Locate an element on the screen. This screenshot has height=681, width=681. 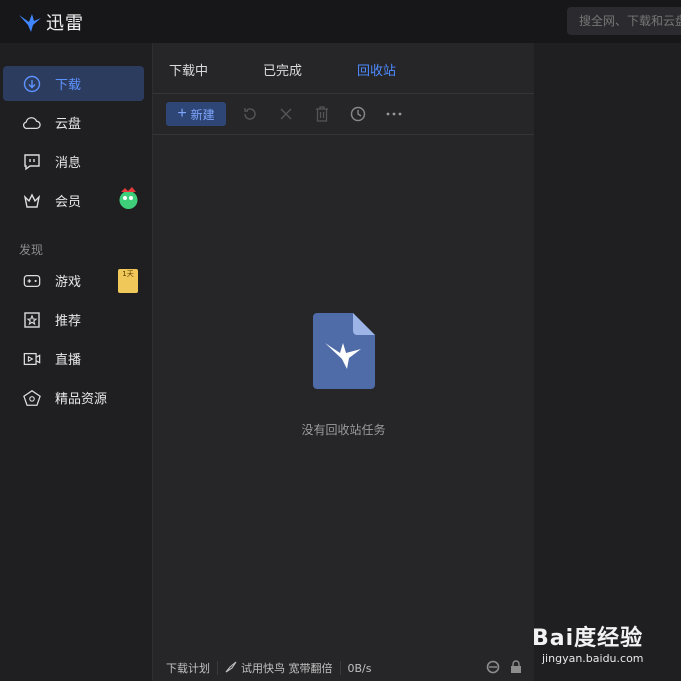
app-title: 迅雷 is located at coordinates (65, 23).